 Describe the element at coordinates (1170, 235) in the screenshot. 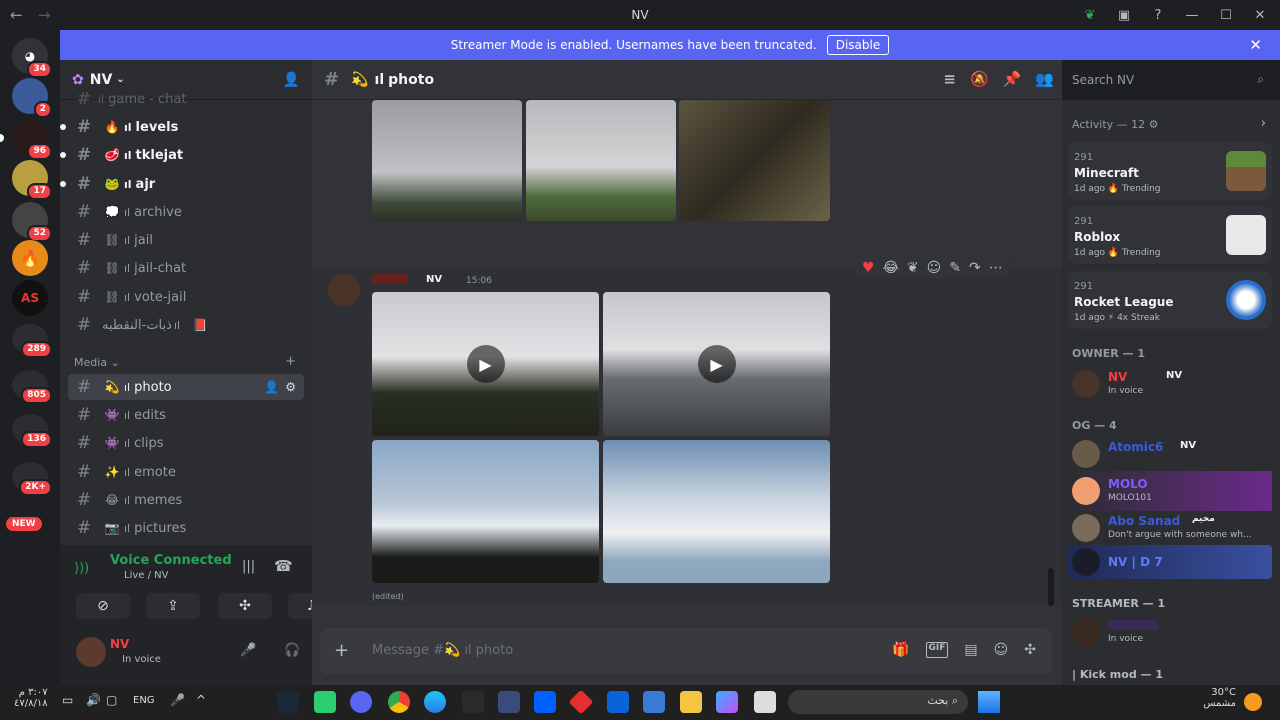

I see `activity-card: 291 Roblox 1d ago 🔥 Trending` at that location.